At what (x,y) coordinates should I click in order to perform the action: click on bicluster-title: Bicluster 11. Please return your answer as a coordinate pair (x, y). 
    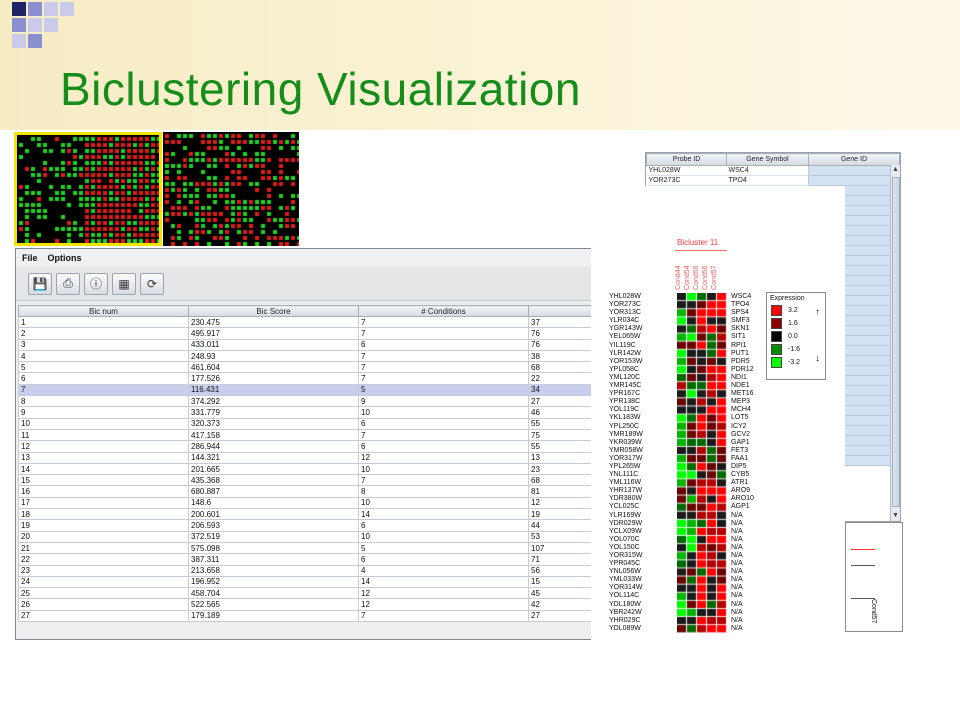
    Looking at the image, I should click on (698, 242).